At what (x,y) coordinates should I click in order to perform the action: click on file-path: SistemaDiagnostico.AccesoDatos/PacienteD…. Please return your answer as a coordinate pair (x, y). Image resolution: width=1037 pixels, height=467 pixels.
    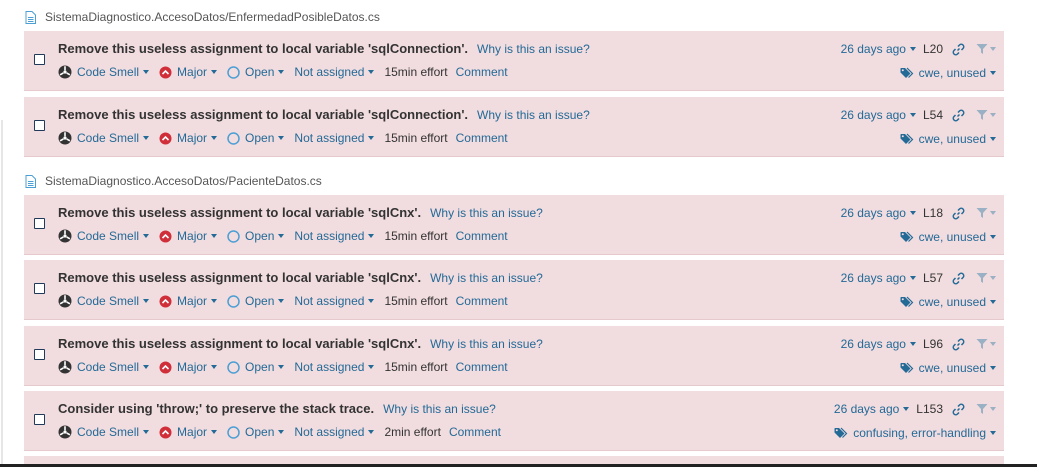
    Looking at the image, I should click on (183, 181).